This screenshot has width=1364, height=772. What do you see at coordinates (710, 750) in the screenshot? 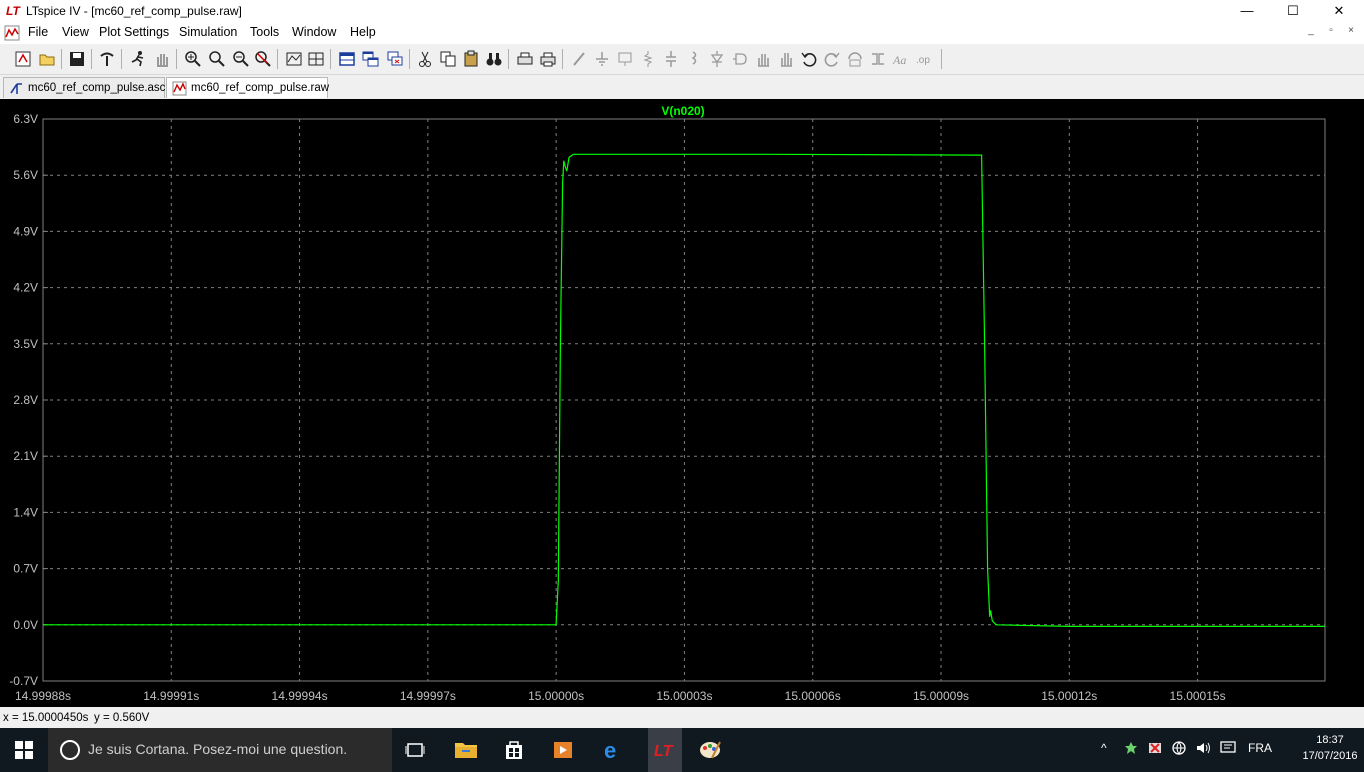
I see `paint-icon` at bounding box center [710, 750].